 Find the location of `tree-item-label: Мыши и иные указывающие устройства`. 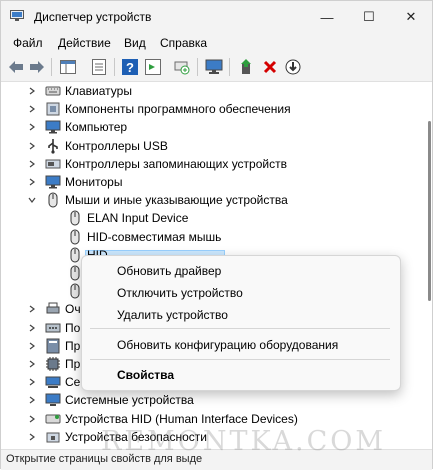

tree-item-label: Мыши и иные указывающие устройства is located at coordinates (176, 200).